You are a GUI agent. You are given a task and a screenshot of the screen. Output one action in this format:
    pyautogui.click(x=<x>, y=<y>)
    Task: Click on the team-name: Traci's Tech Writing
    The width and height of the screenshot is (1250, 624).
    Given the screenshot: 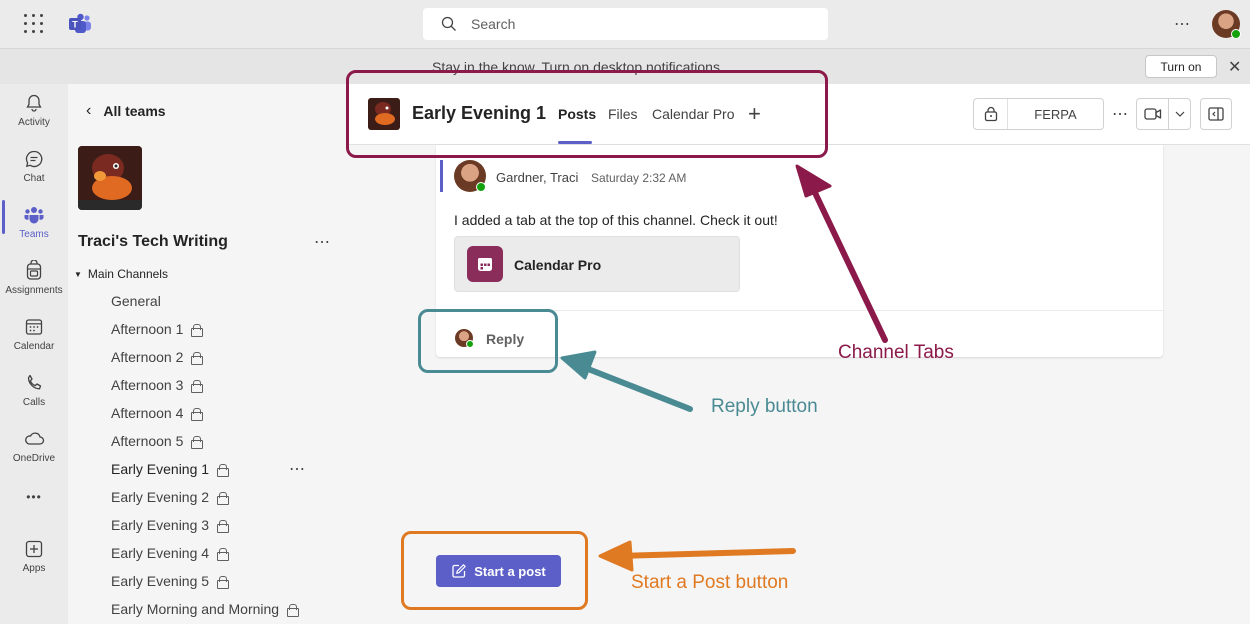 What is the action you would take?
    pyautogui.click(x=153, y=241)
    